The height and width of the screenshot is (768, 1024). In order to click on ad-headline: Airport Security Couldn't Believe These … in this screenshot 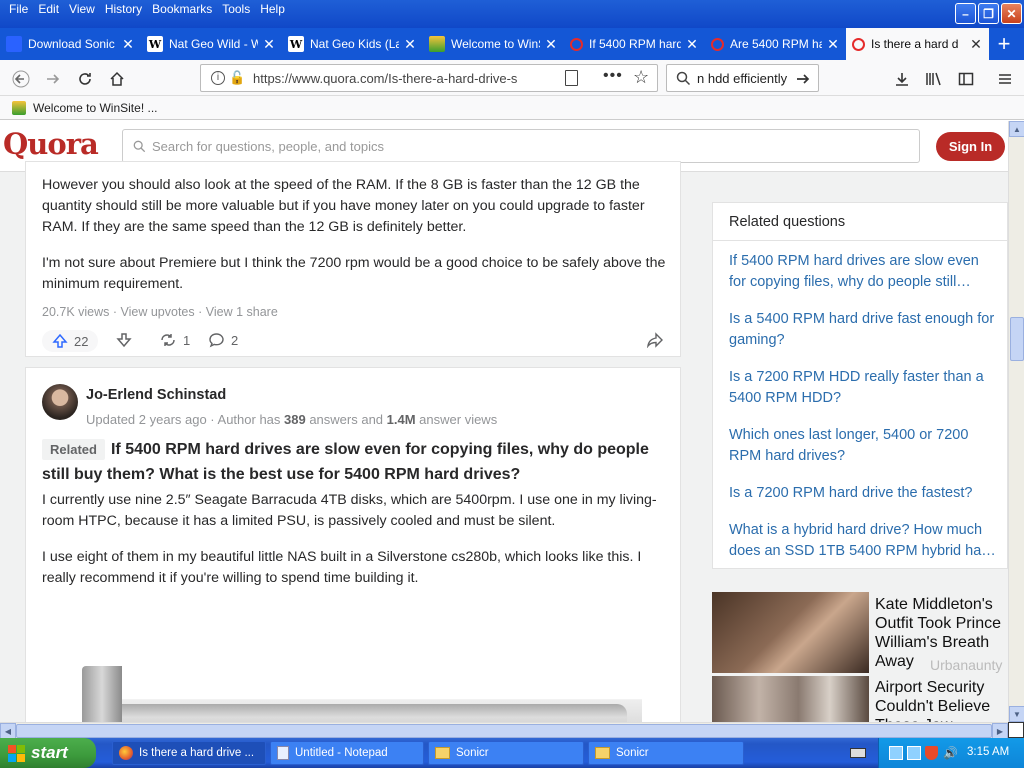, I will do `click(941, 700)`.